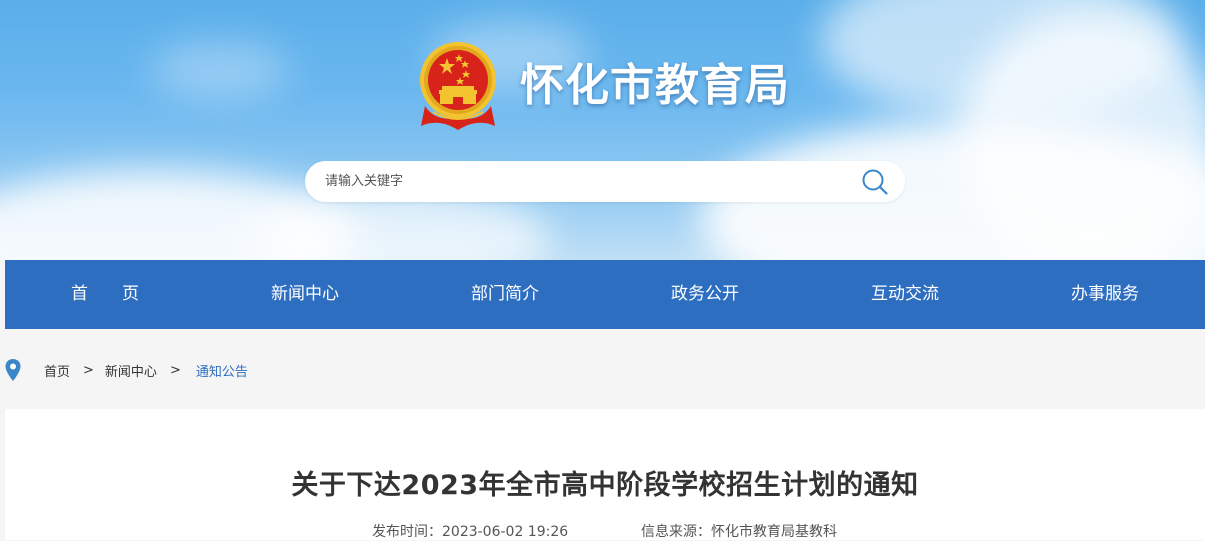 Image resolution: width=1205 pixels, height=541 pixels. Describe the element at coordinates (505, 294) in the screenshot. I see `nav-item-department-intro: 部门简介` at that location.